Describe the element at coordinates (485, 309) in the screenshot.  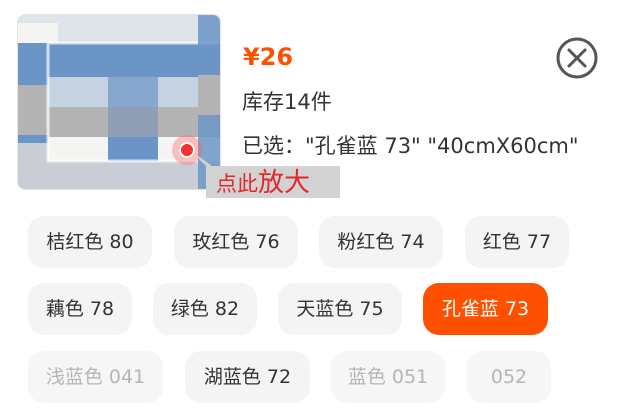
I see `option-peacock-blue-73: 孔雀蓝 73` at that location.